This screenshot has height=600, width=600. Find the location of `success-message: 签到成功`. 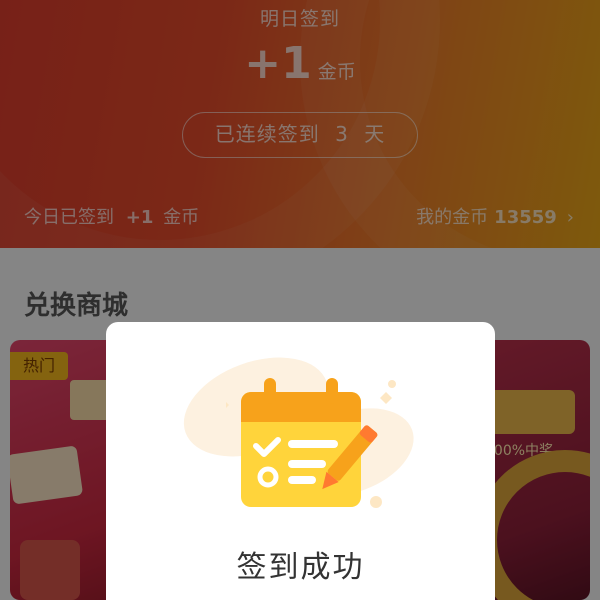

success-message: 签到成功 is located at coordinates (300, 567).